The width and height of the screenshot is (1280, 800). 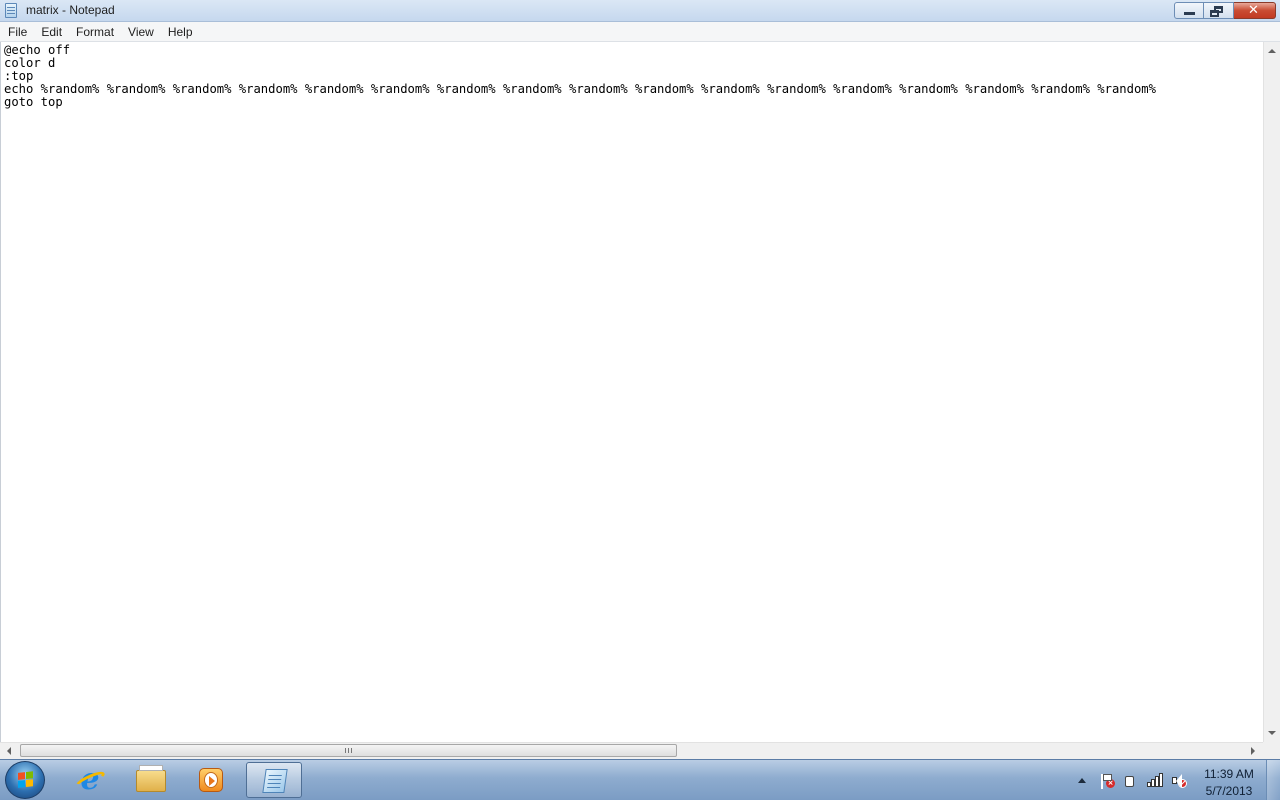 What do you see at coordinates (640, 11) in the screenshot?
I see `title-bar: matrix - Notepad ✕` at bounding box center [640, 11].